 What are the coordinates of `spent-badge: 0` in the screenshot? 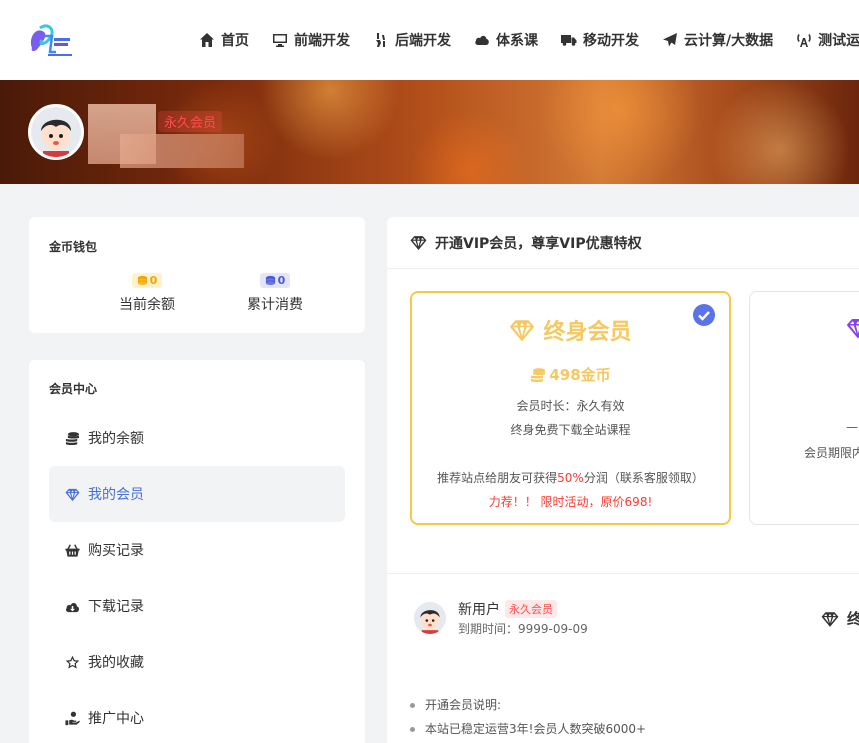 It's located at (275, 280).